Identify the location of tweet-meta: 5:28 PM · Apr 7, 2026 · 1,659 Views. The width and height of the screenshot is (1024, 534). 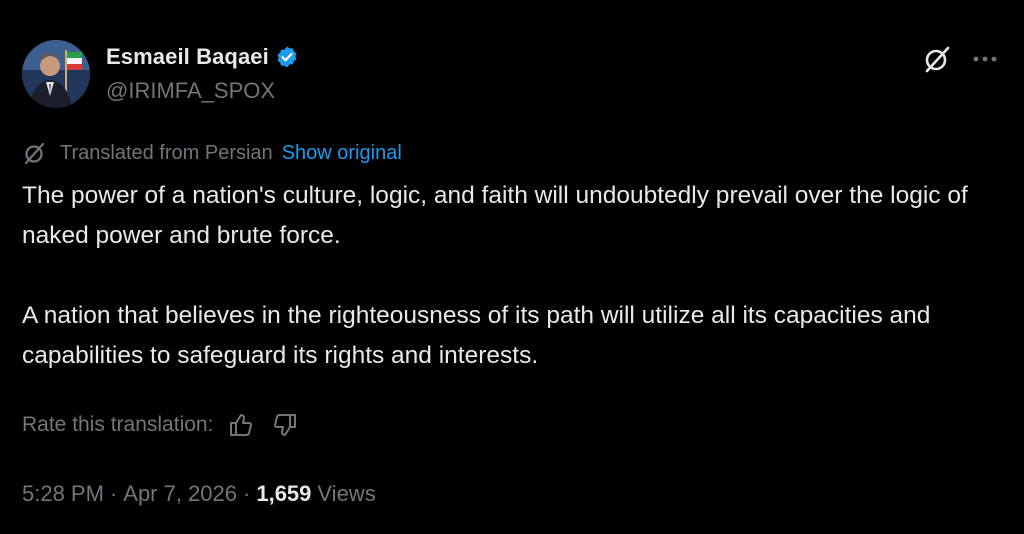
(199, 494).